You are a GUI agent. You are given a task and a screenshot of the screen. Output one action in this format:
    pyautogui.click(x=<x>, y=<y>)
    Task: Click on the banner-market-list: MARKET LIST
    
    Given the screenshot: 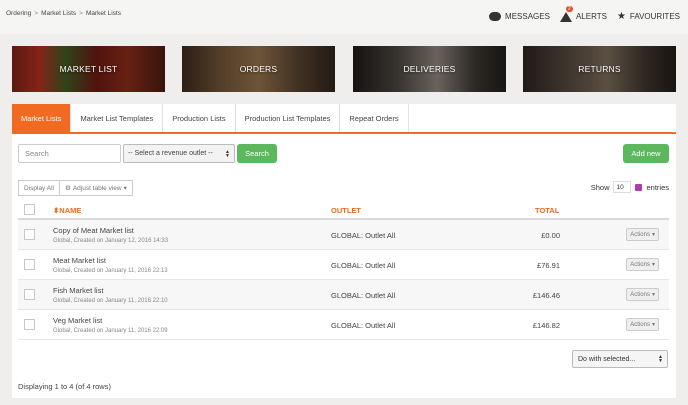 What is the action you would take?
    pyautogui.click(x=88, y=69)
    